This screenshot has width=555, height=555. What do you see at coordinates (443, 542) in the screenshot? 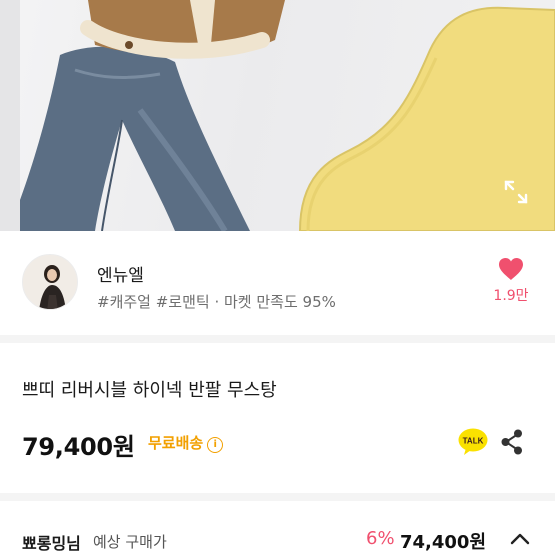
I see `expected-price: 74,400원` at bounding box center [443, 542].